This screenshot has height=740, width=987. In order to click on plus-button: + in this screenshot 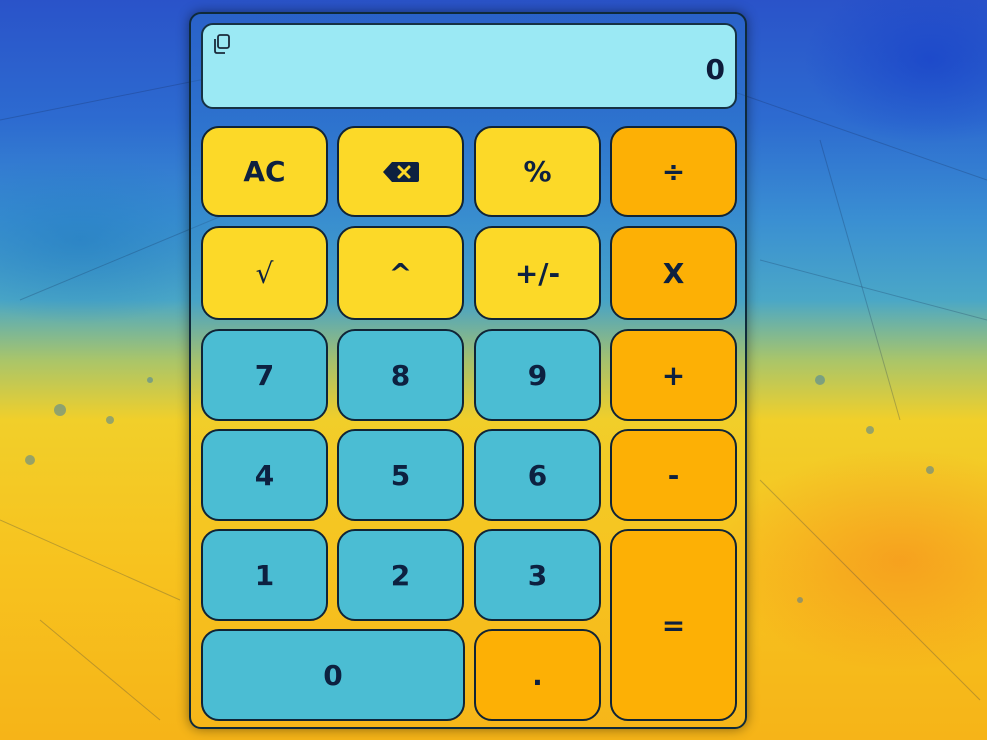, I will do `click(673, 375)`.